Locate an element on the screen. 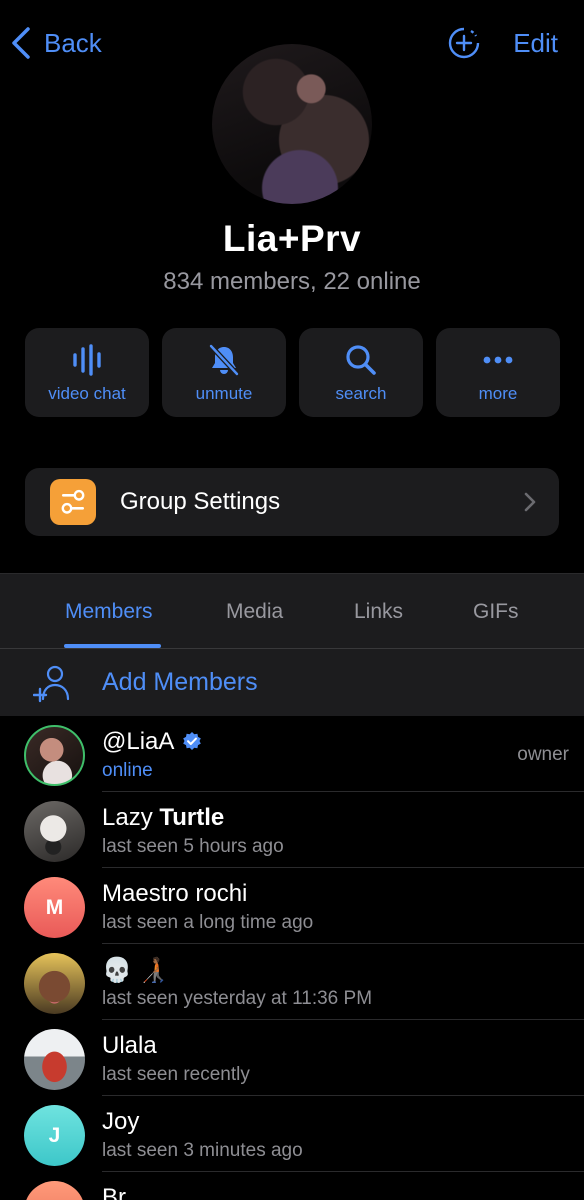  member-name: Joy is located at coordinates (121, 1121).